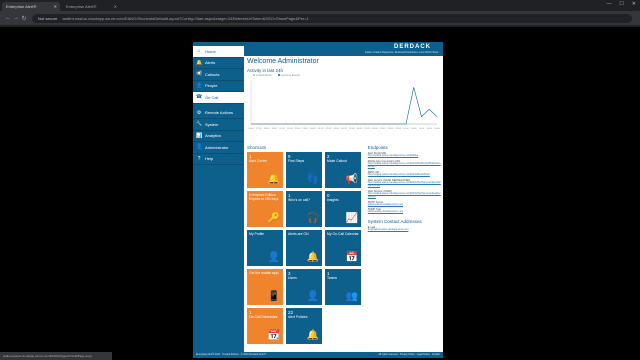 The image size is (640, 360). I want to click on tile-get-the-mobile-app: Get the mobile app! 📱, so click(265, 287).